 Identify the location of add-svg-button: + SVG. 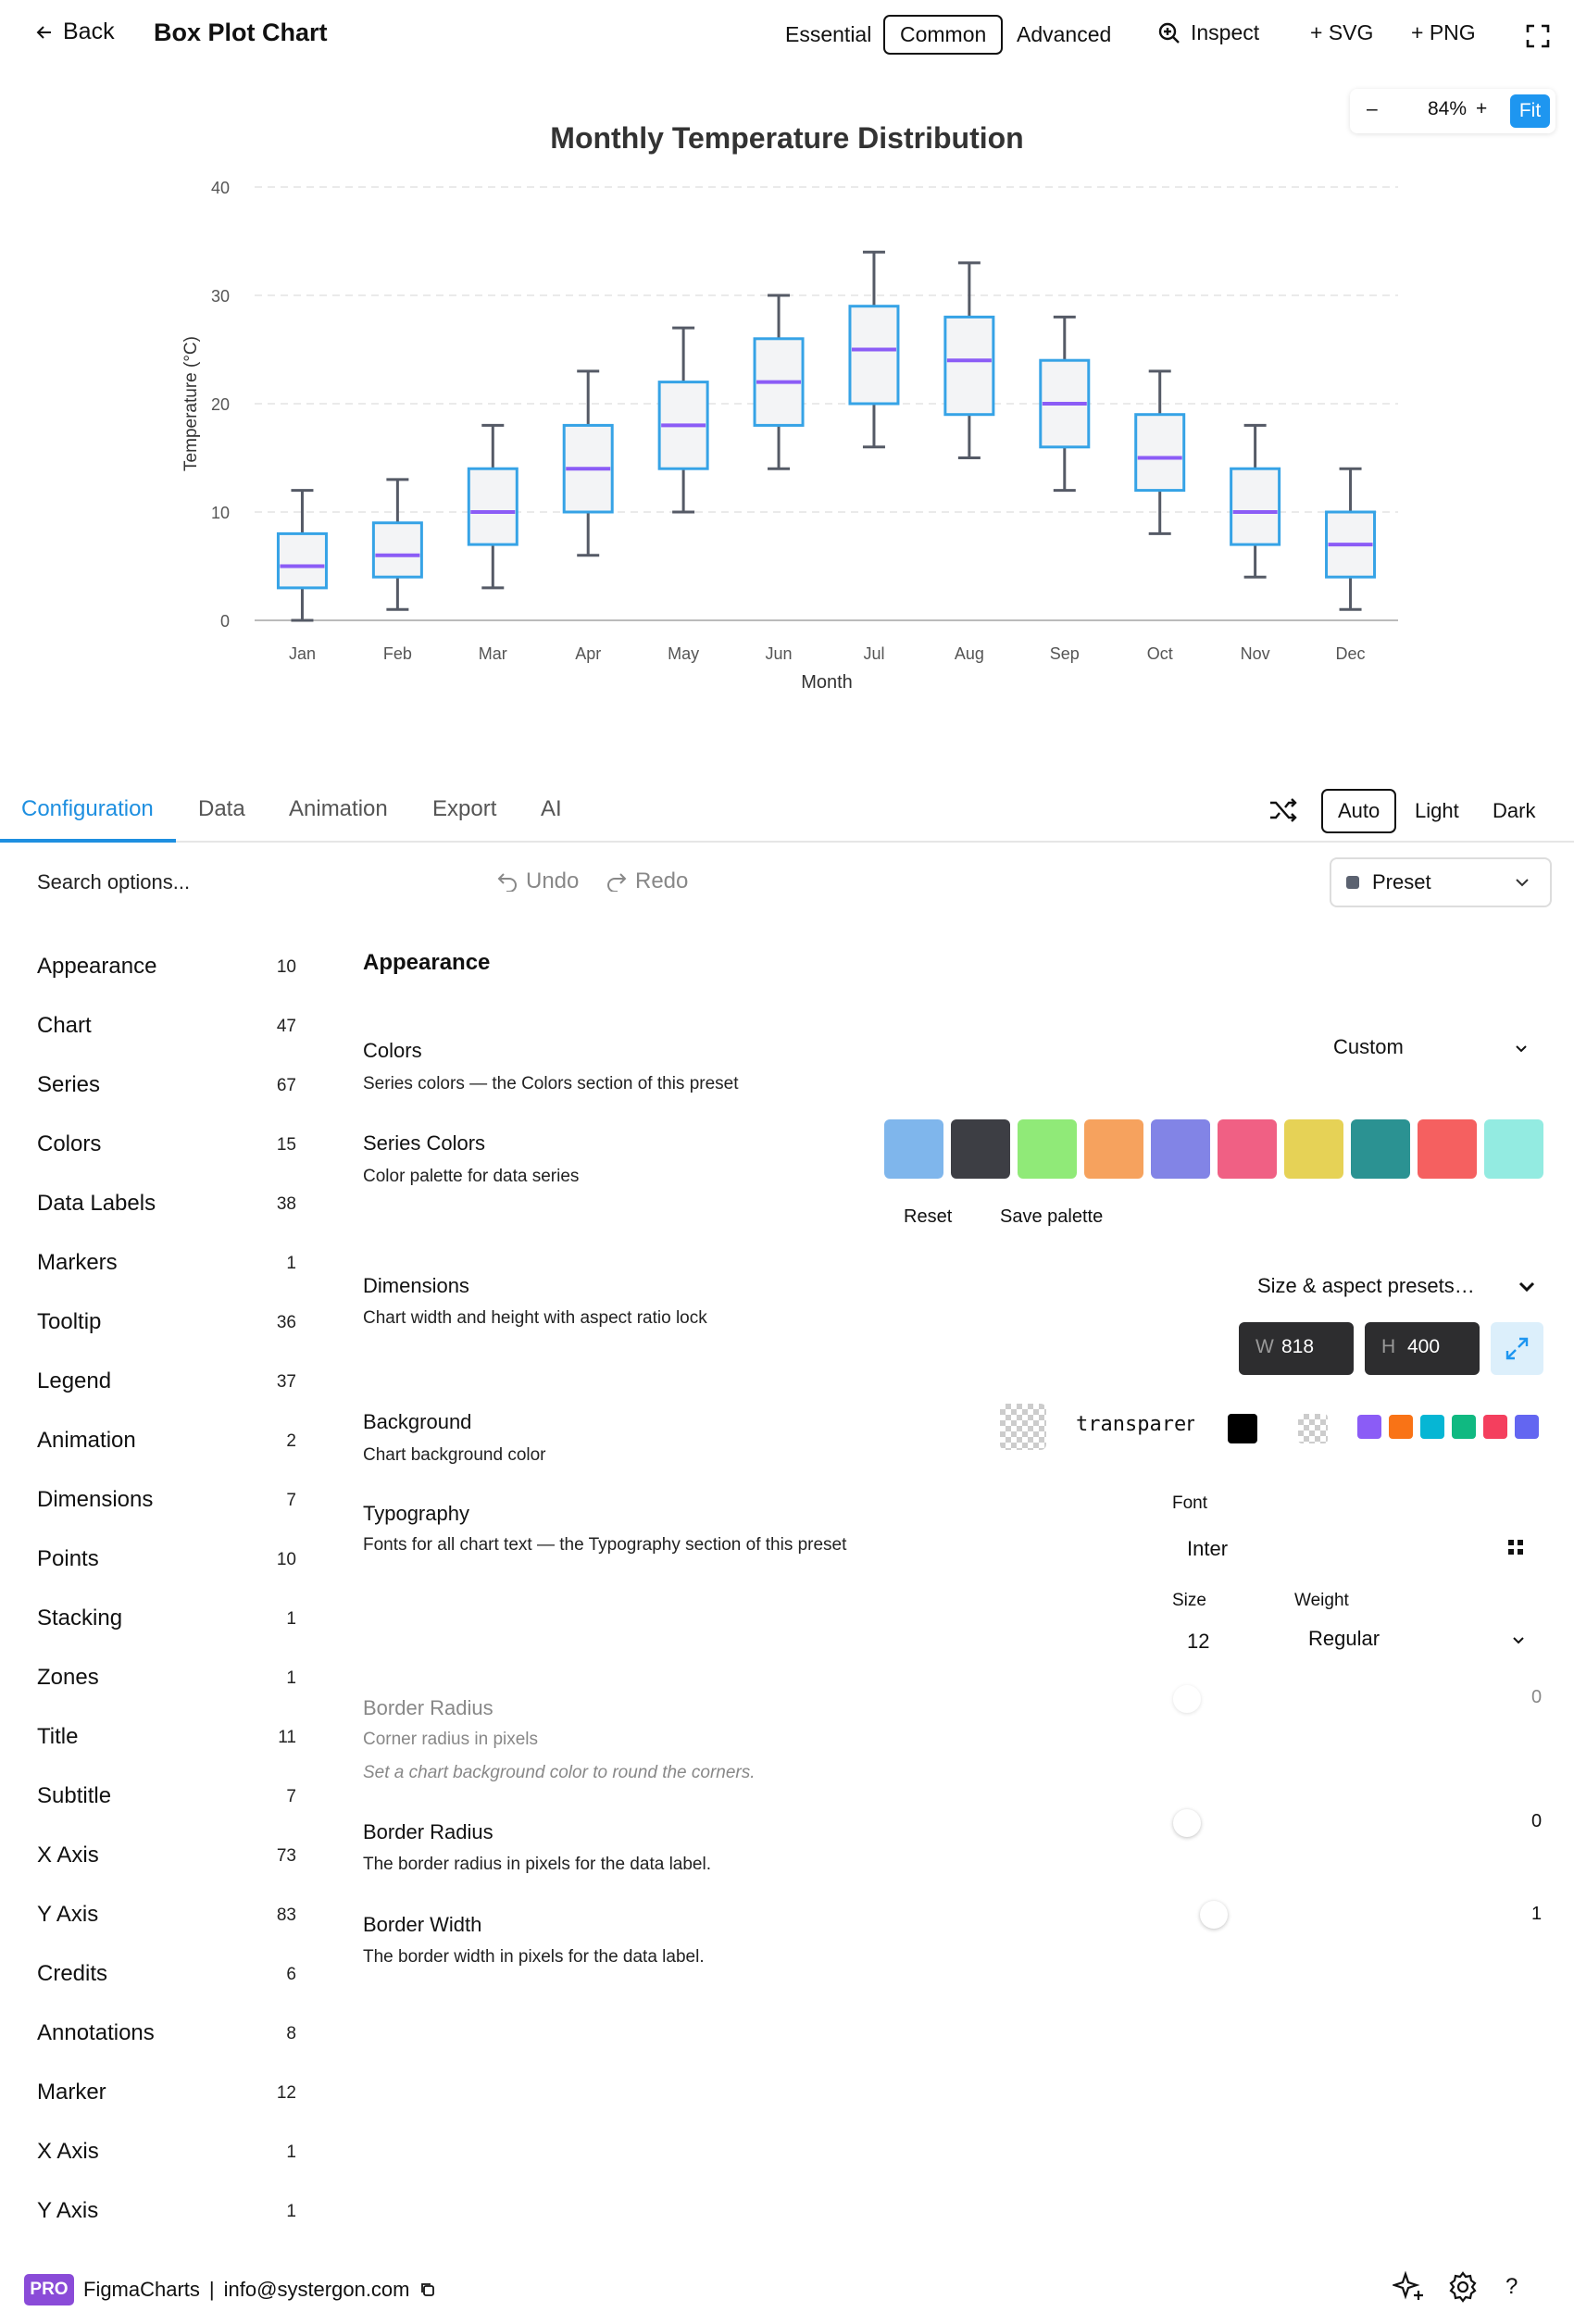
(1341, 32).